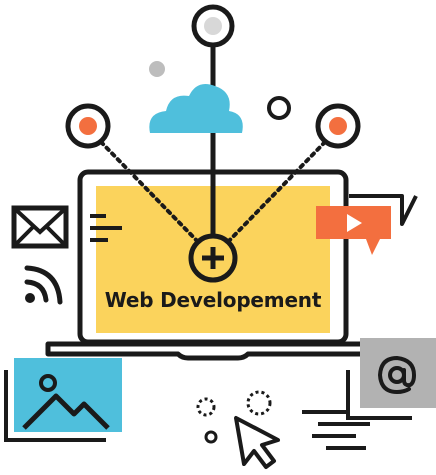 This screenshot has width=436, height=475. What do you see at coordinates (213, 26) in the screenshot?
I see `top-node-icon` at bounding box center [213, 26].